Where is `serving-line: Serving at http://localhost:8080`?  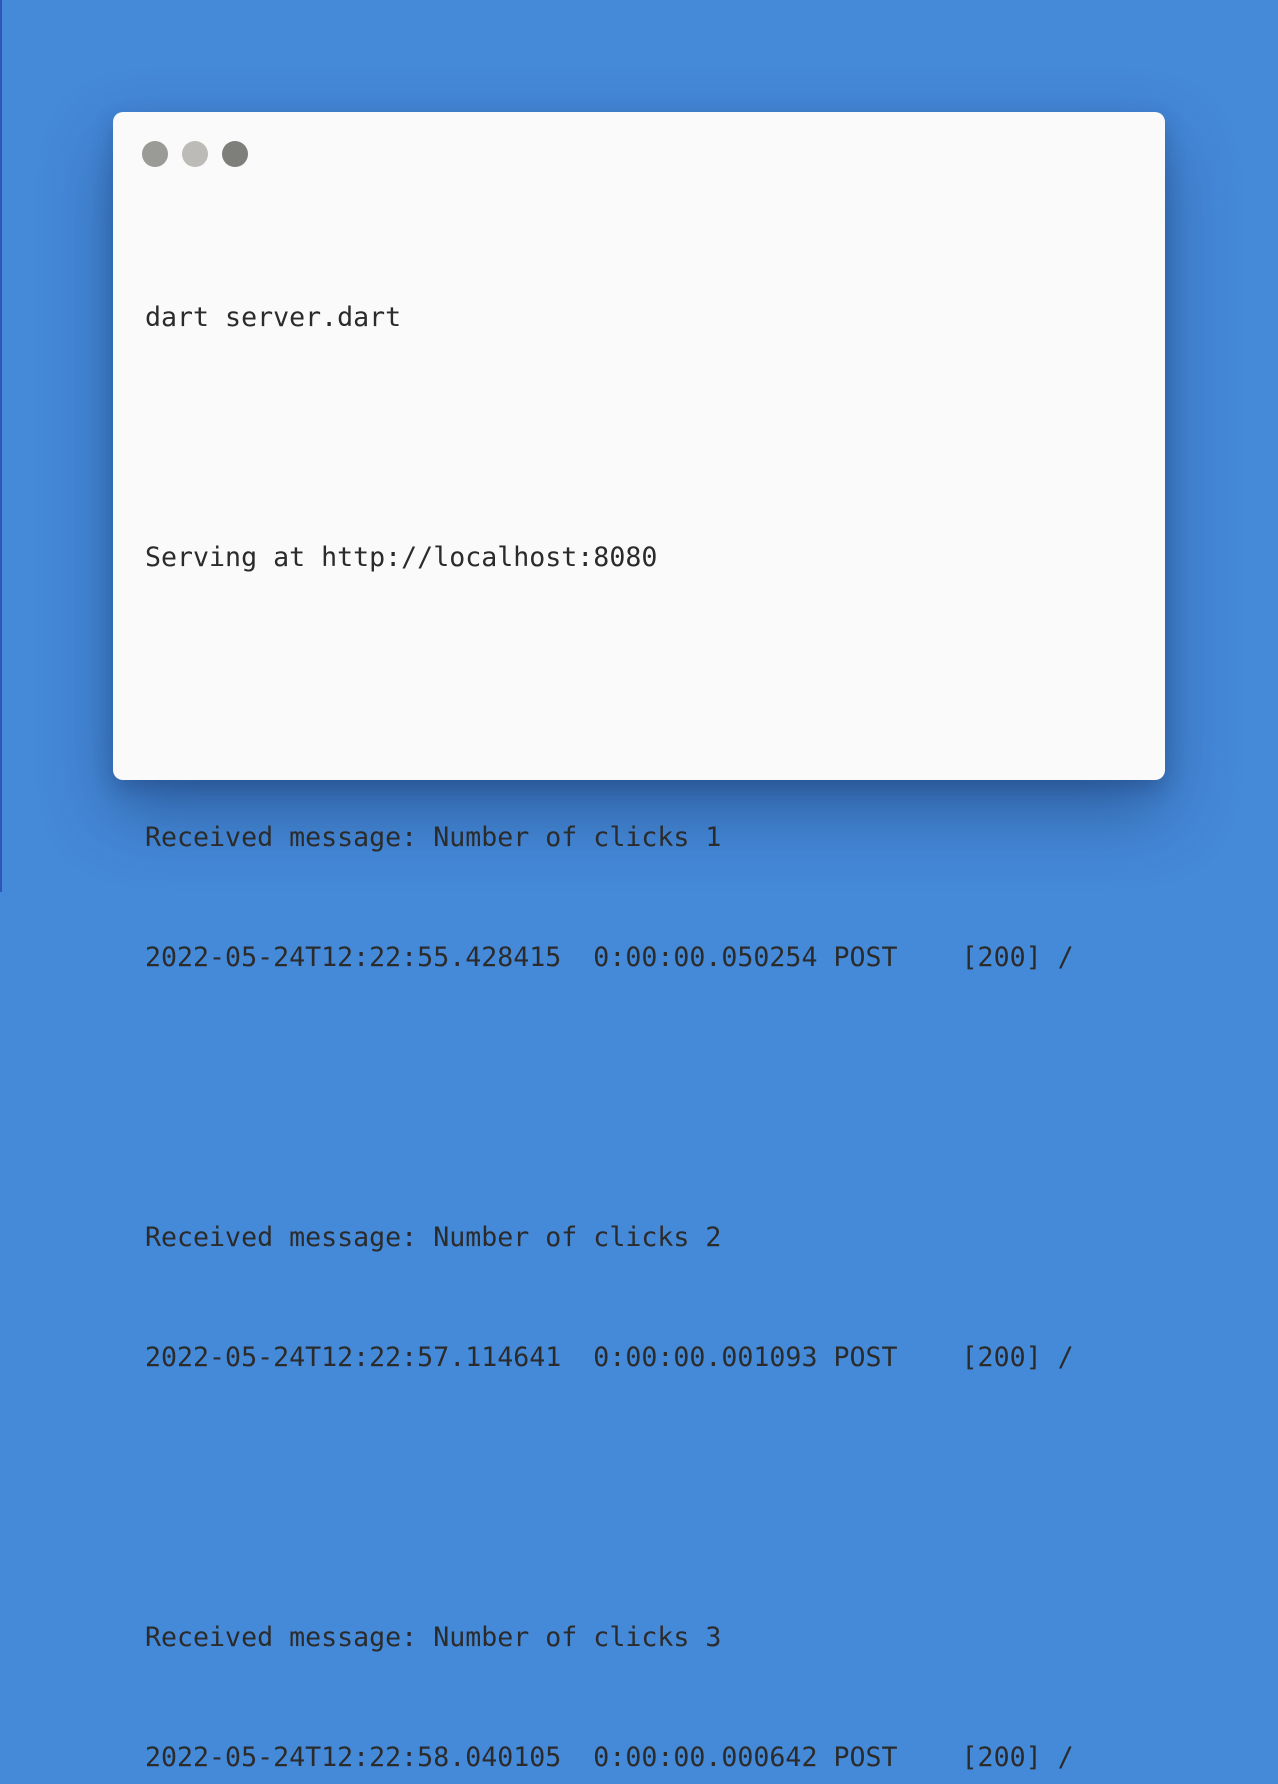 serving-line: Serving at http://localhost:8080 is located at coordinates (401, 557).